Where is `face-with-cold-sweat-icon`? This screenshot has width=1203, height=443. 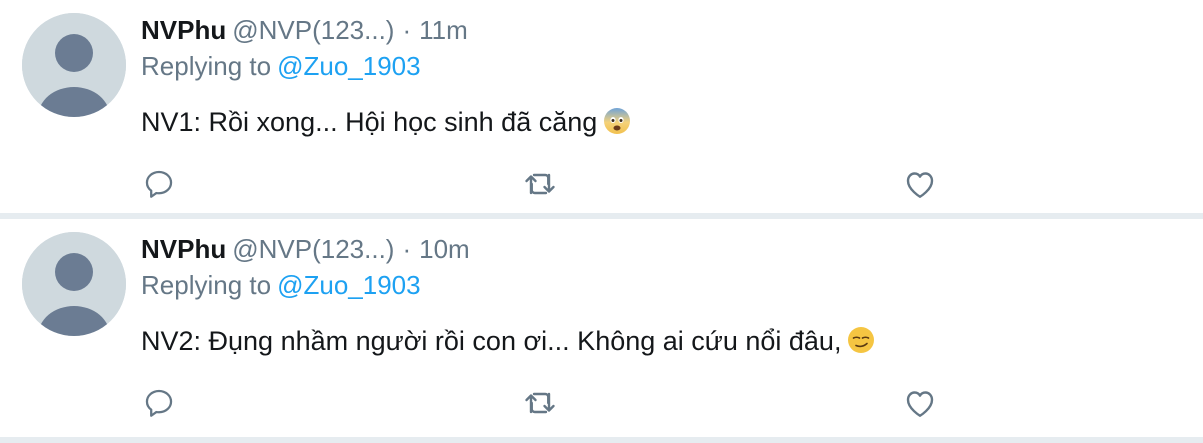 face-with-cold-sweat-icon is located at coordinates (617, 125).